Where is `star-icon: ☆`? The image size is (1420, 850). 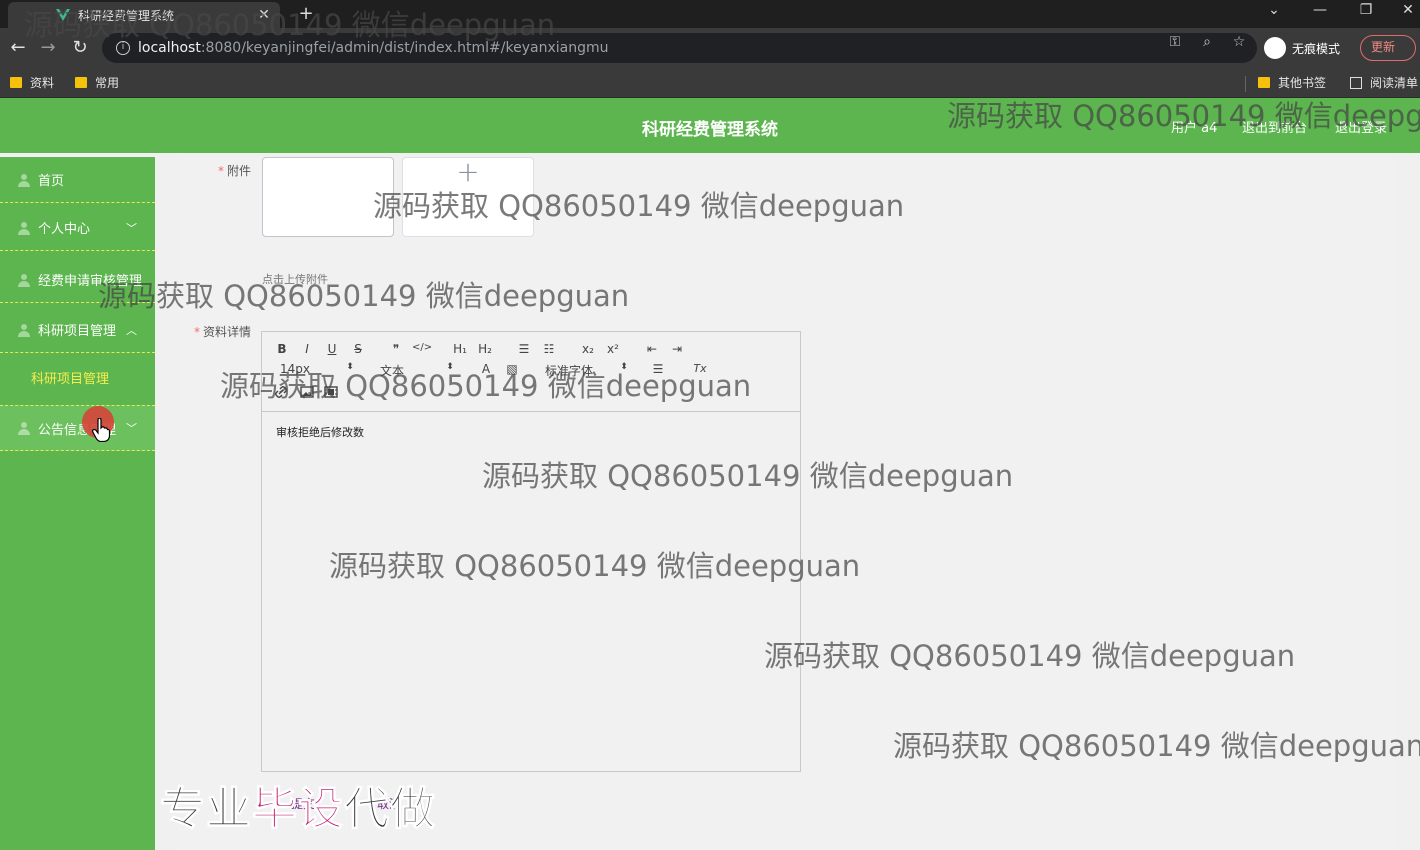
star-icon: ☆ is located at coordinates (1239, 42).